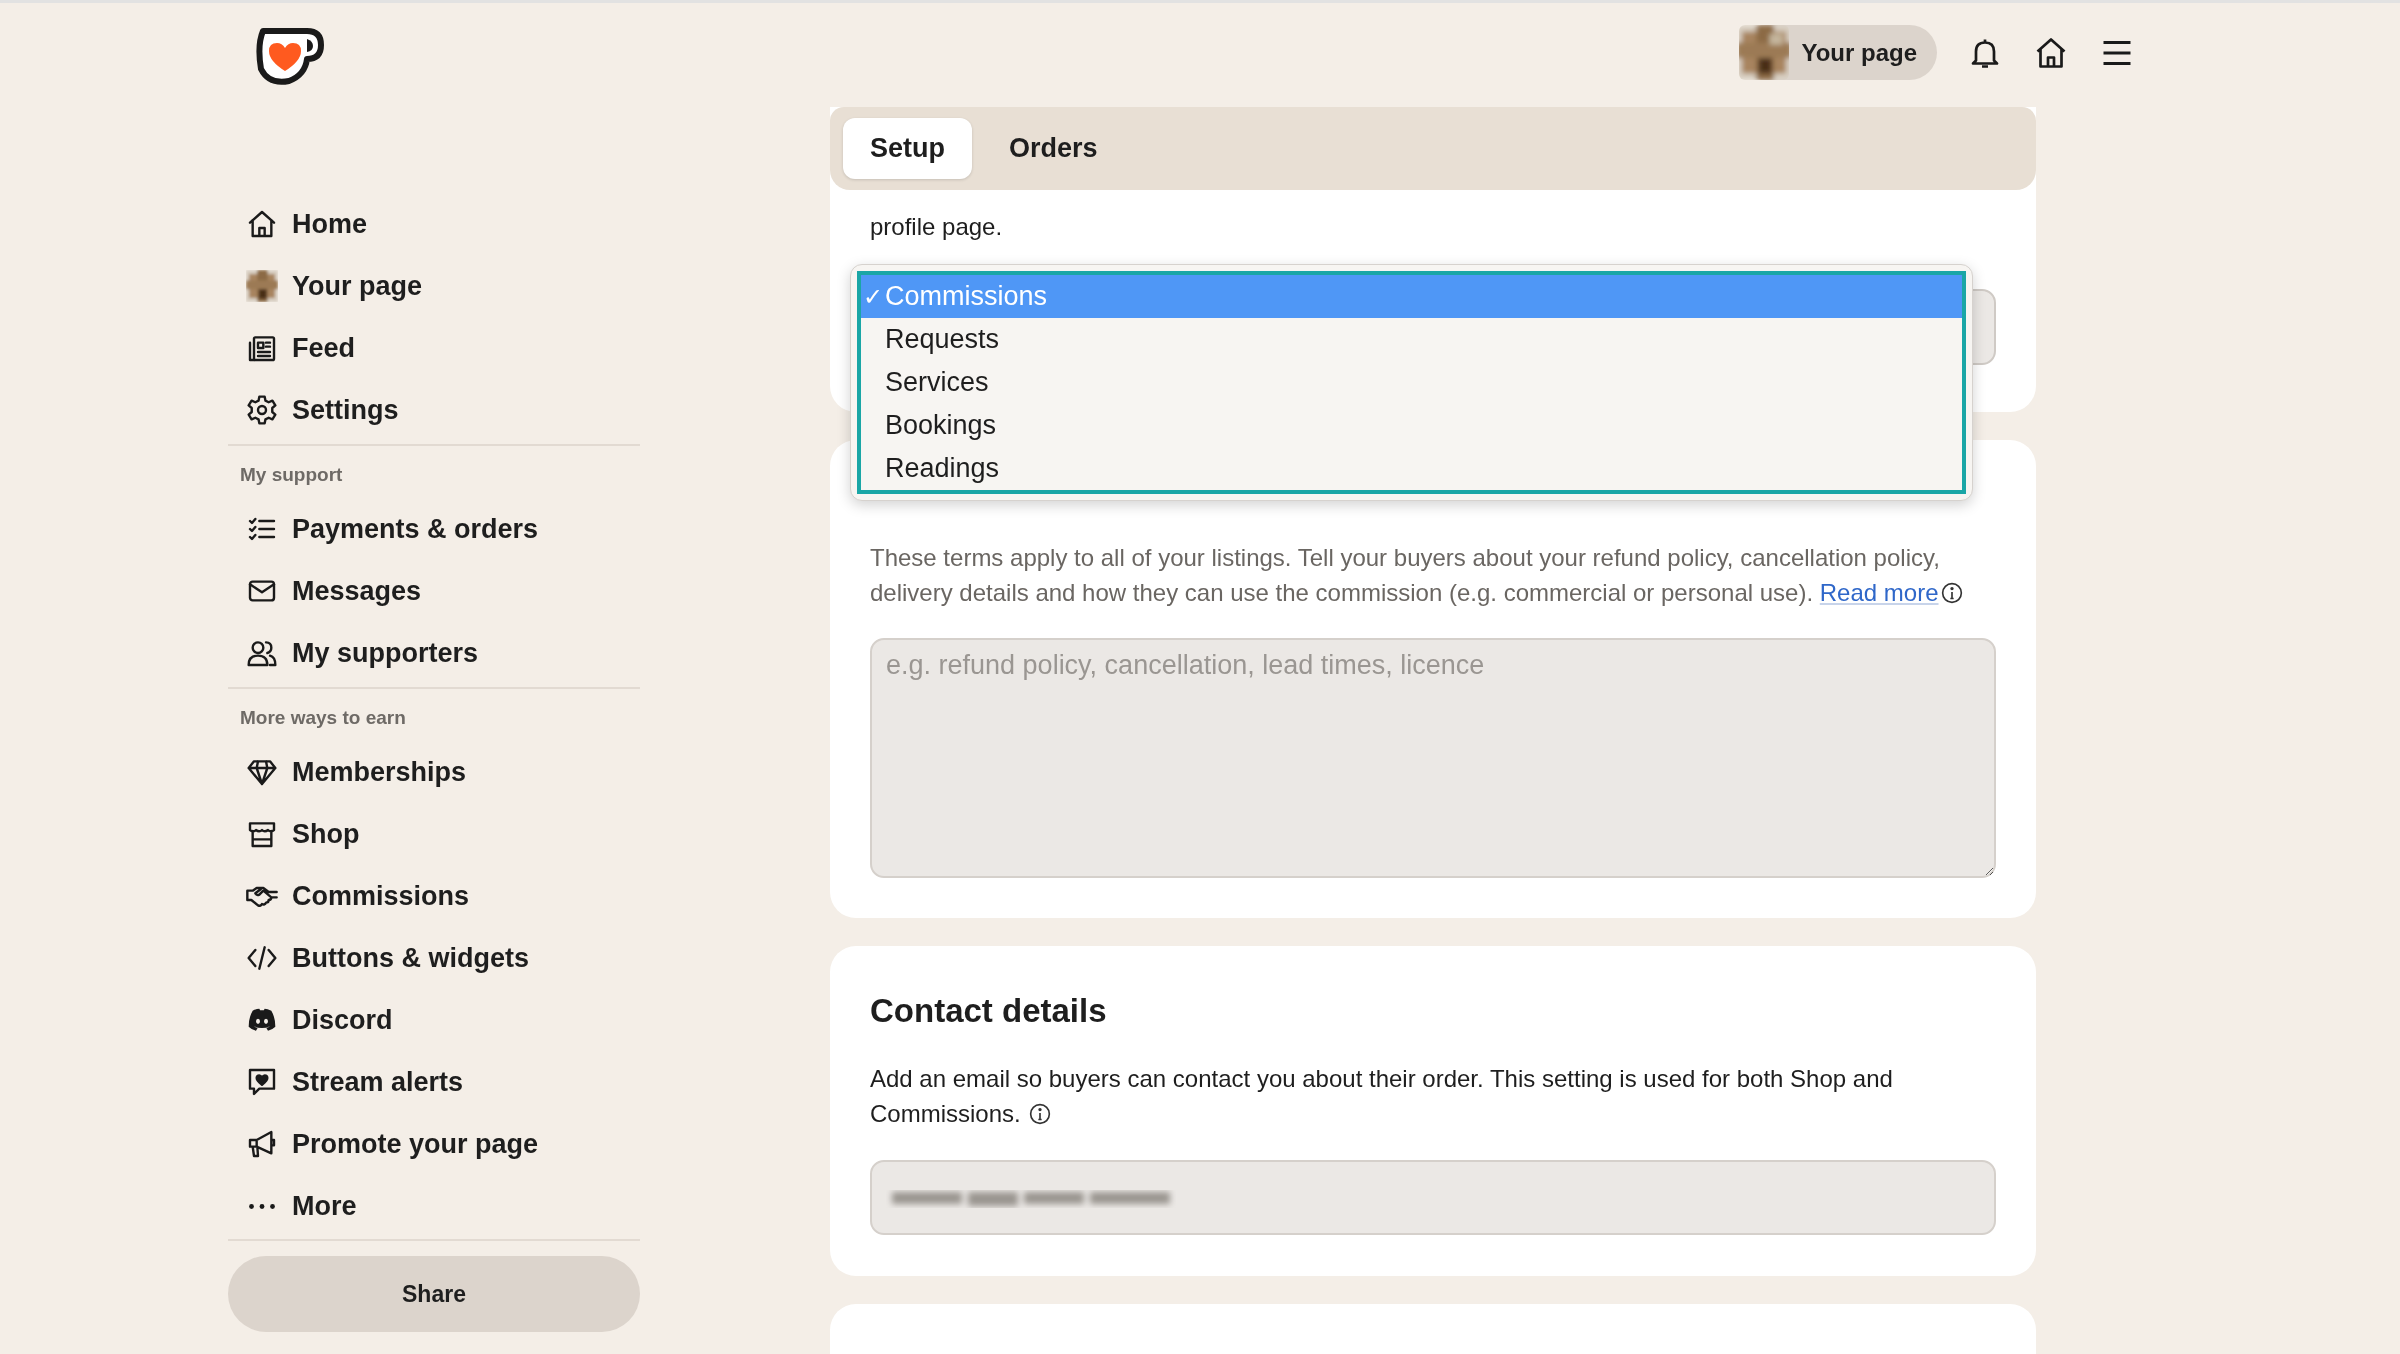  I want to click on section-heading: More ways to earn, so click(323, 718).